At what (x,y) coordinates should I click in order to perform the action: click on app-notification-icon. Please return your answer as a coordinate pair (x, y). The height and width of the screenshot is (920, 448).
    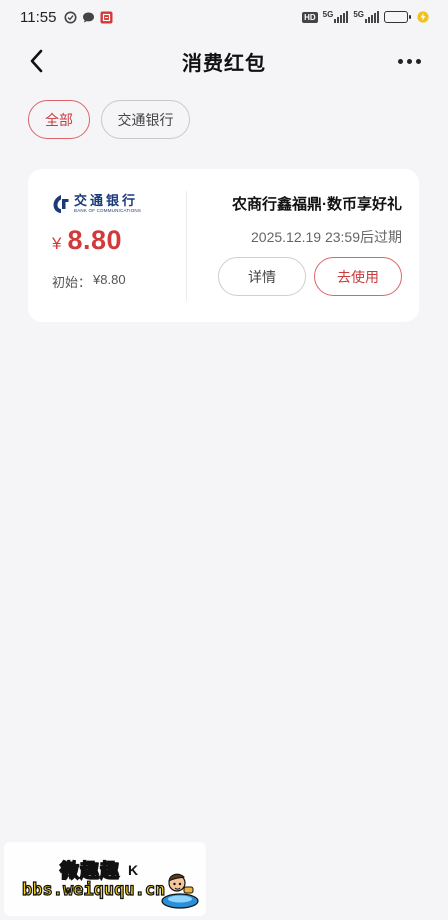
    Looking at the image, I should click on (106, 17).